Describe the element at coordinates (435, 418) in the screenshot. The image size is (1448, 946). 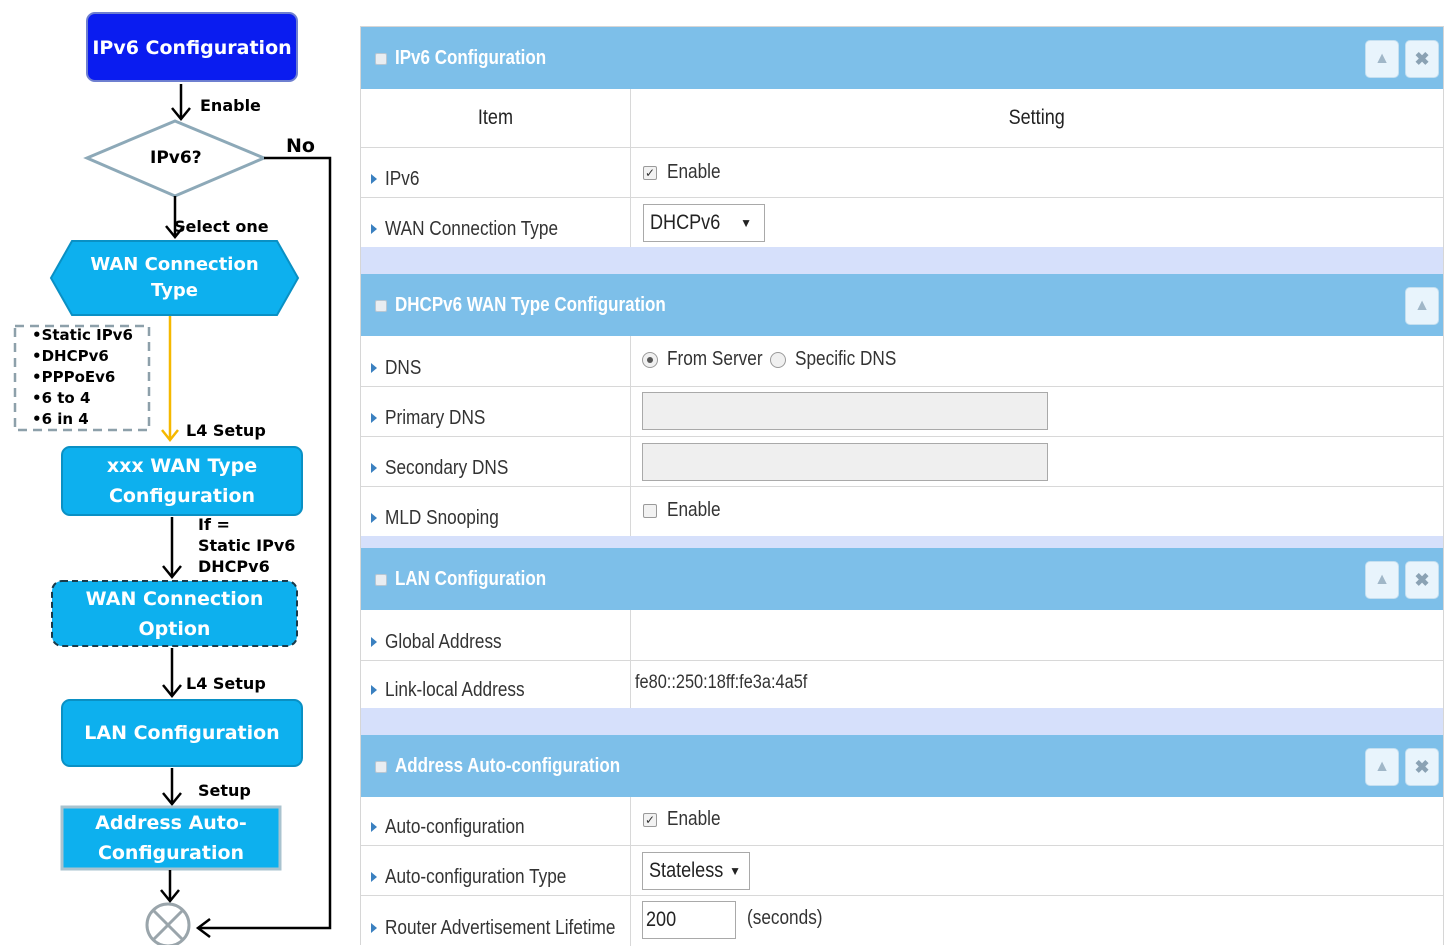
I see `primary-dns-label: Primary DNS` at that location.